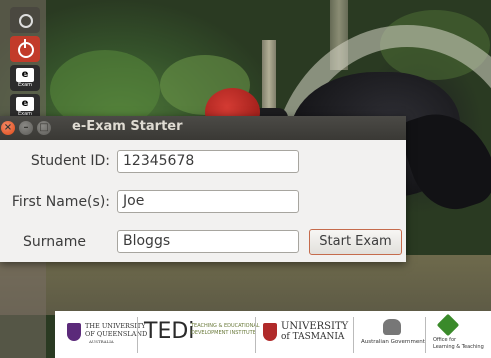  Describe the element at coordinates (203, 128) in the screenshot. I see `window-titlebar: × – □ e-Exam Starter` at that location.